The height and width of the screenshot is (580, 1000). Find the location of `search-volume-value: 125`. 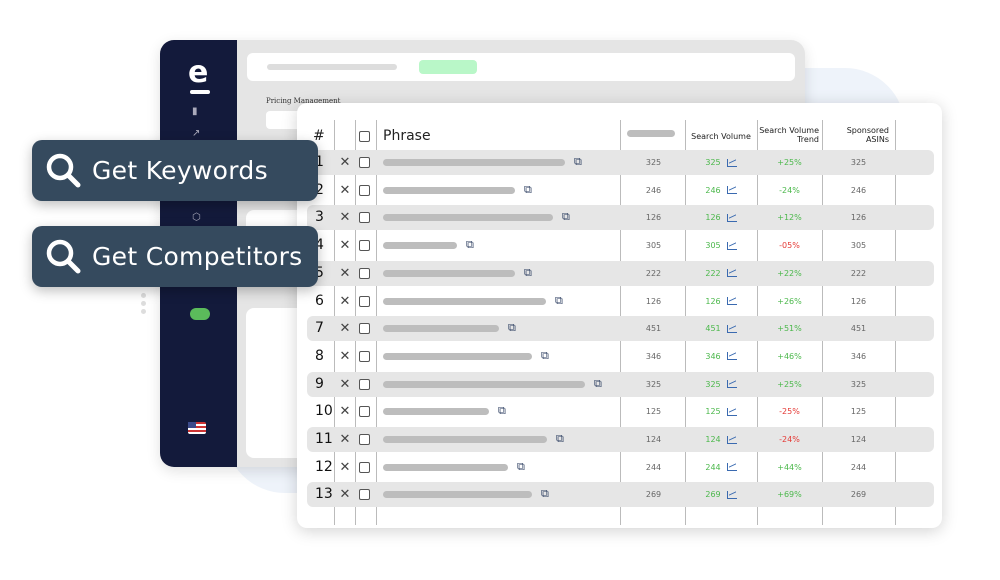

search-volume-value: 125 is located at coordinates (713, 412).